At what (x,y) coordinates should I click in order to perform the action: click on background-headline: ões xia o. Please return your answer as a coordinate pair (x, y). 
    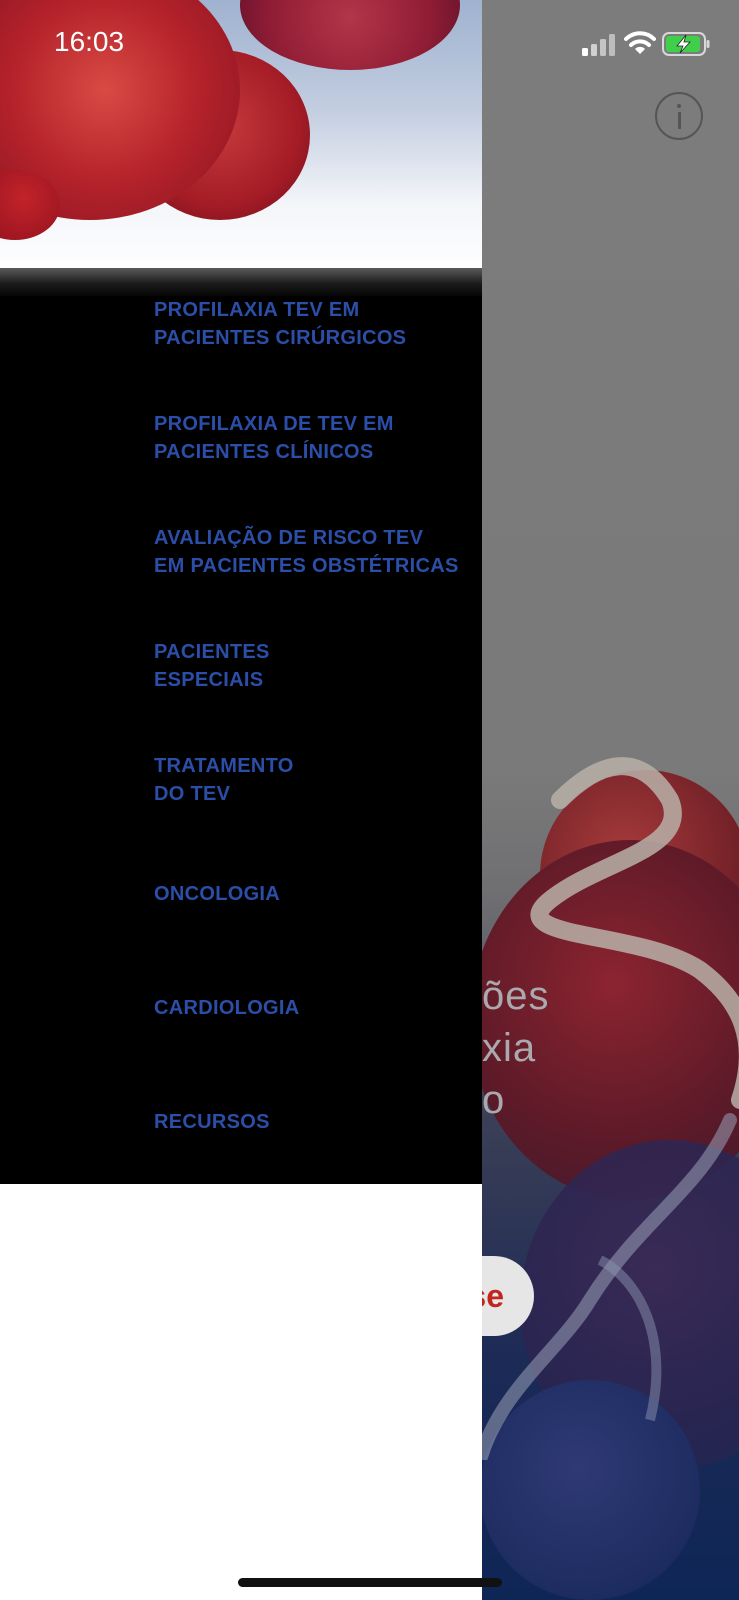
    Looking at the image, I should click on (516, 1048).